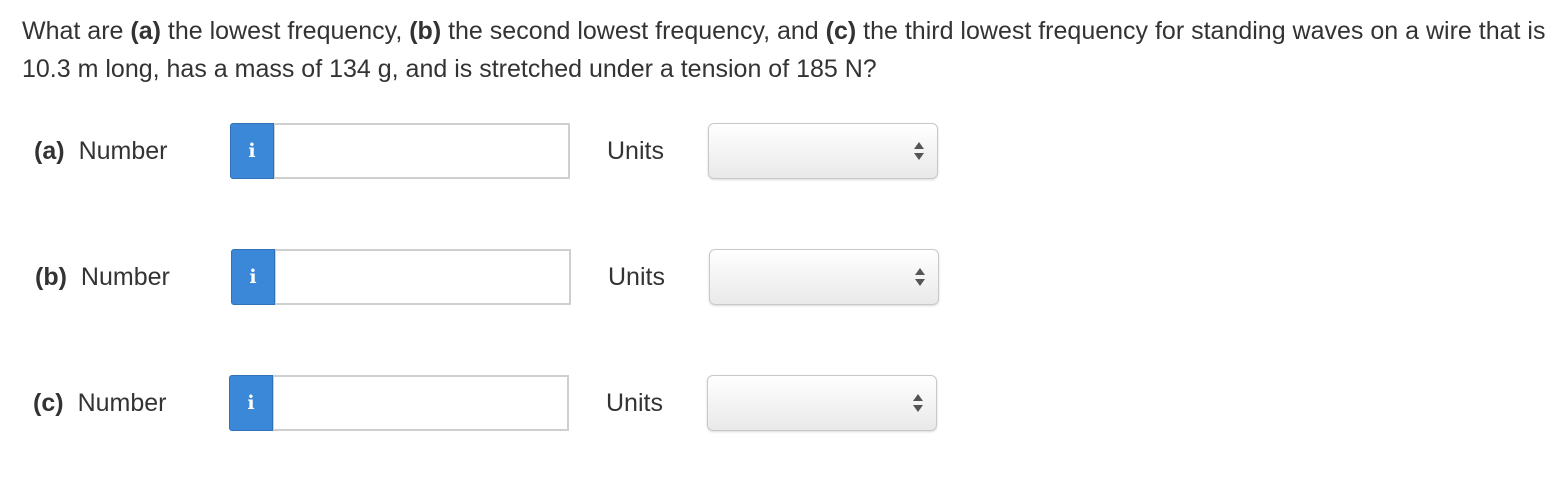 The width and height of the screenshot is (1566, 485). I want to click on part-label-b: (b) Number, so click(102, 277).